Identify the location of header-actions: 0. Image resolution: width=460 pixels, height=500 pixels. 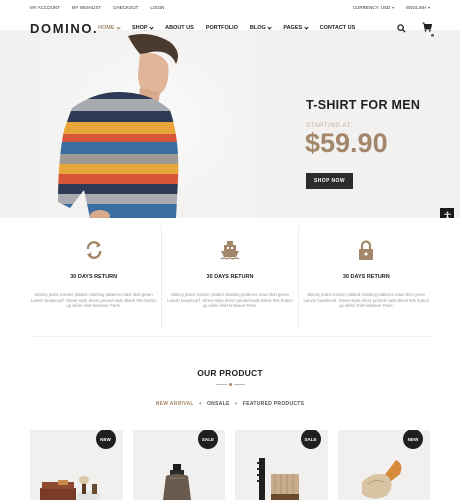
(416, 28).